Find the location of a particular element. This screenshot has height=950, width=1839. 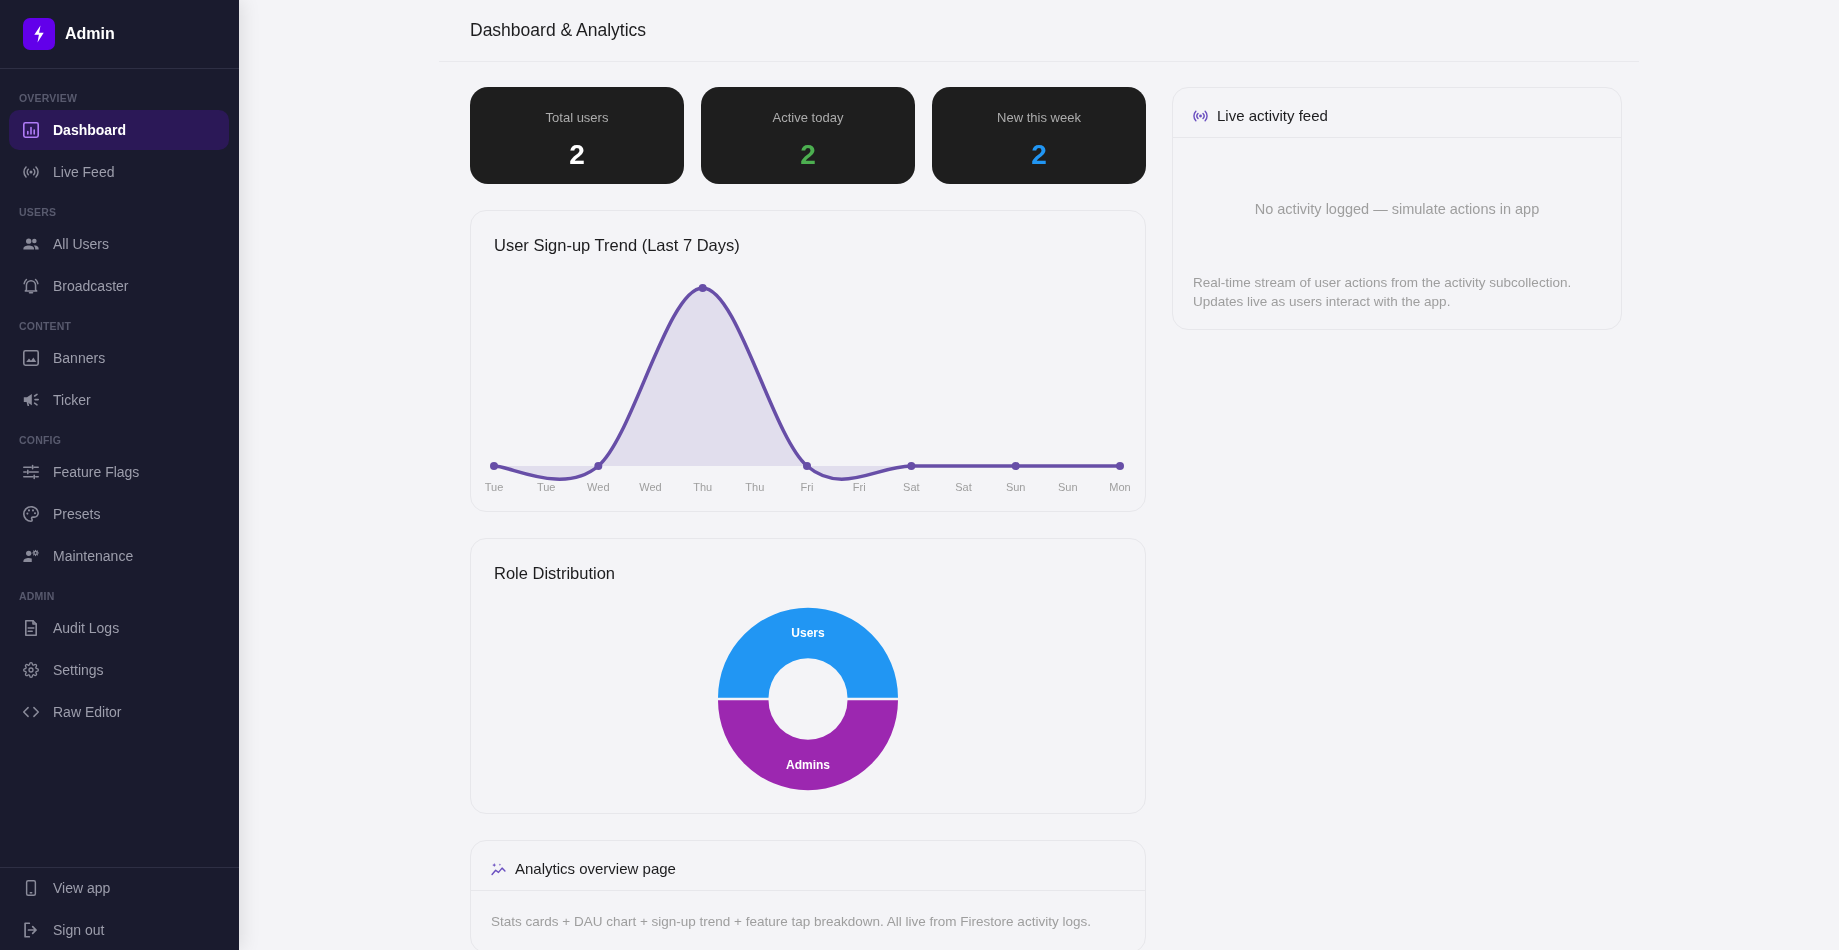

nav-item: Dashboard is located at coordinates (119, 130).